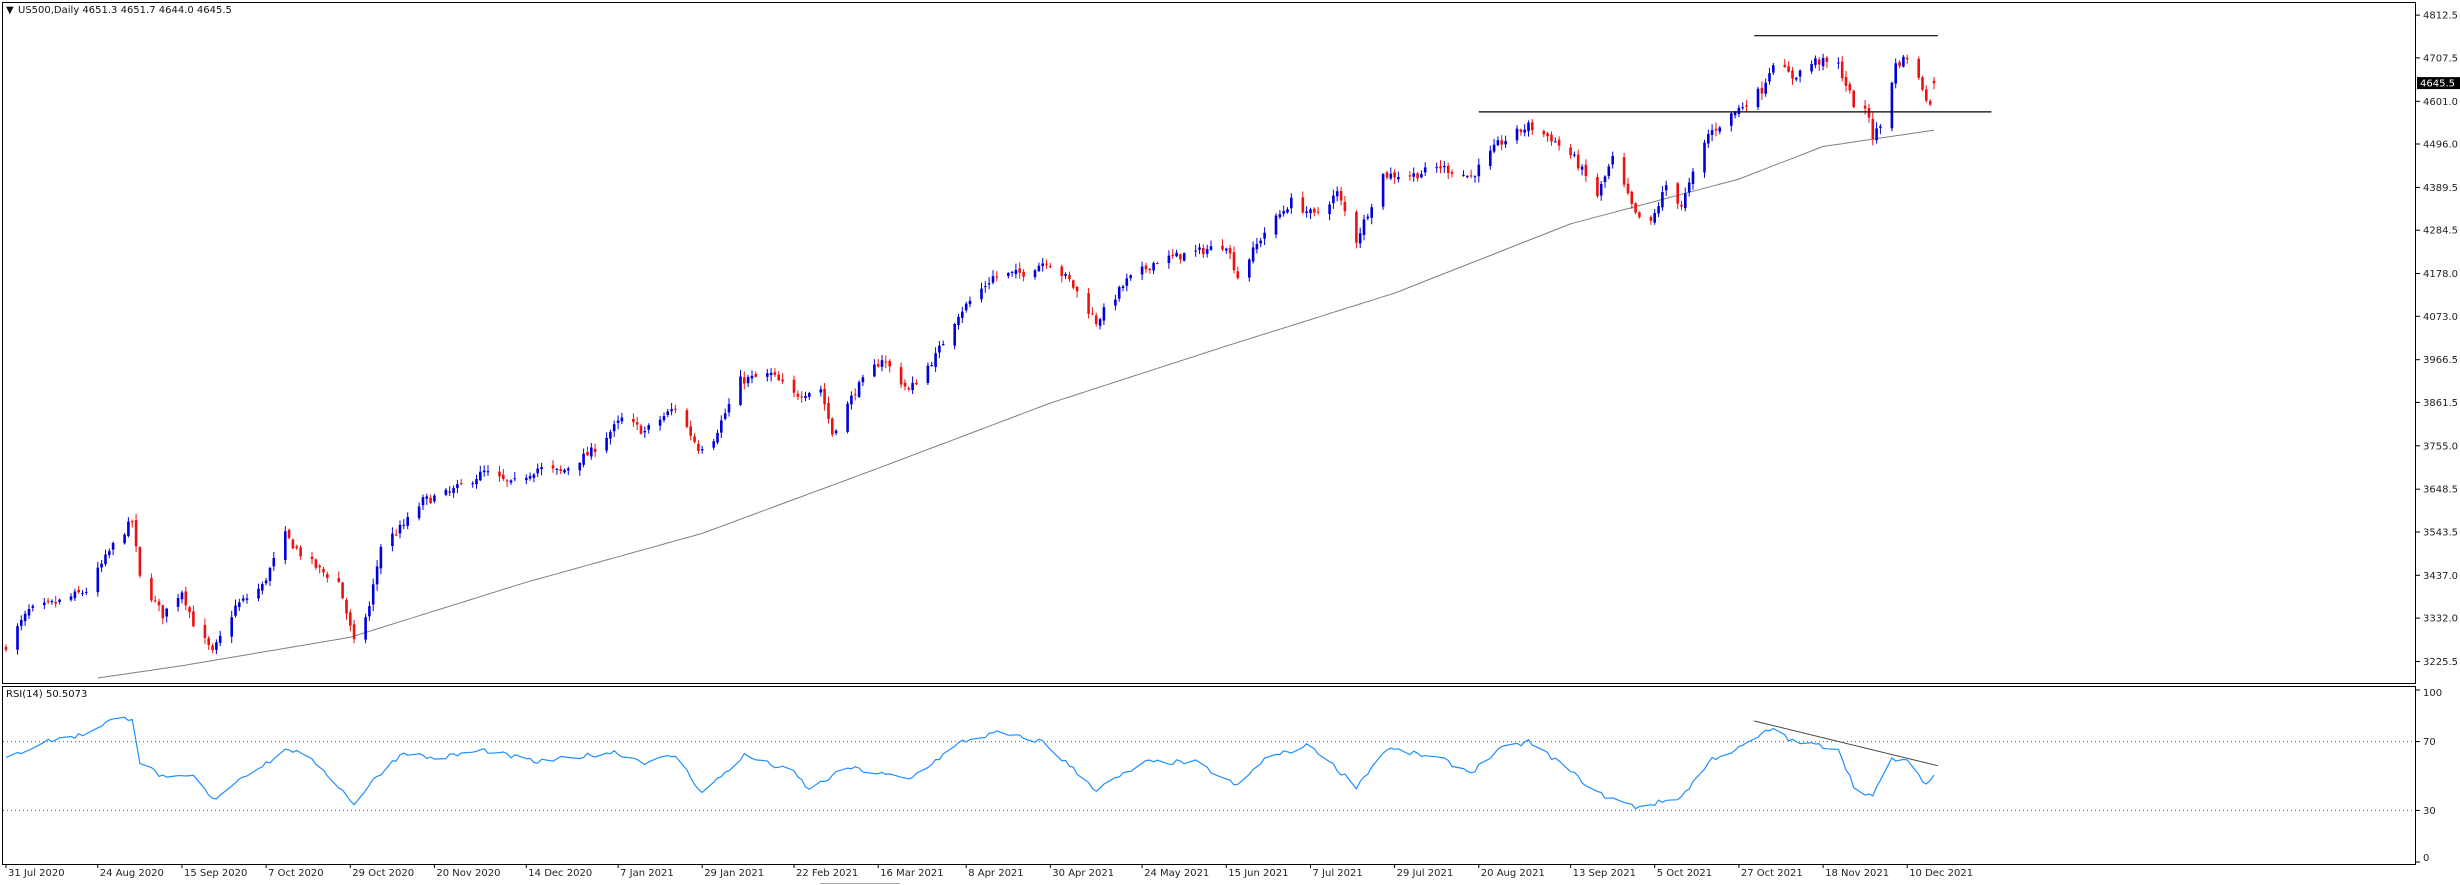 The width and height of the screenshot is (2460, 885). Describe the element at coordinates (10, 10) in the screenshot. I see `header-arrow: ▼` at that location.